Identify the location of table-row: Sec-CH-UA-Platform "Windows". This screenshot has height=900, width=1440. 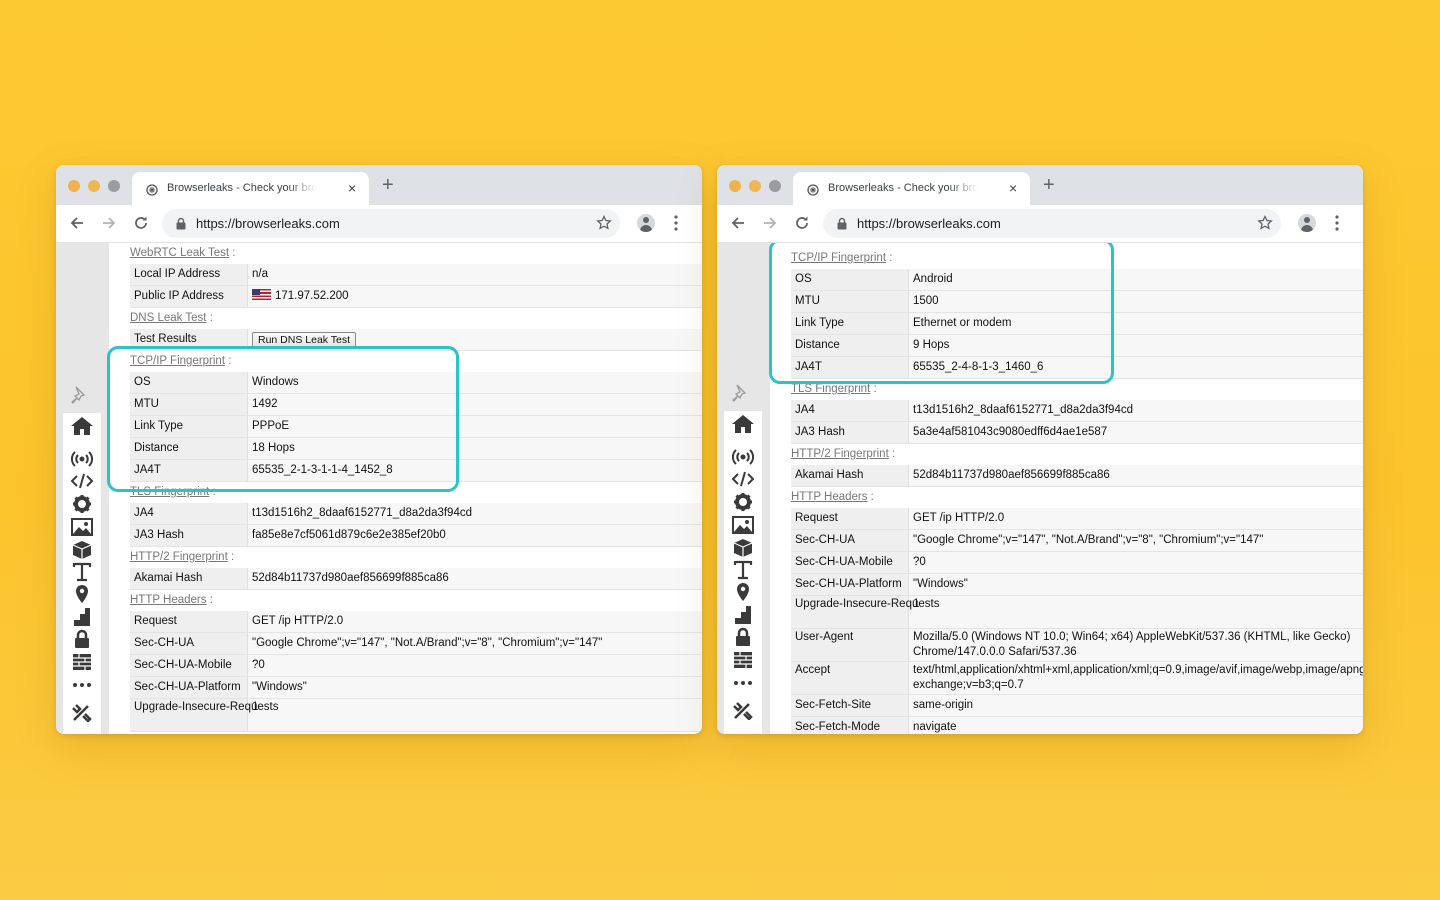
(1077, 585).